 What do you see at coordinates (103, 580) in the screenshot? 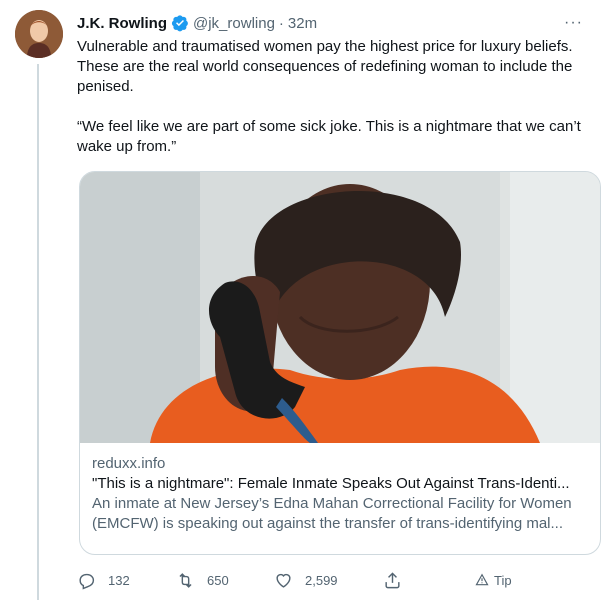
I see `reply-button: 132` at bounding box center [103, 580].